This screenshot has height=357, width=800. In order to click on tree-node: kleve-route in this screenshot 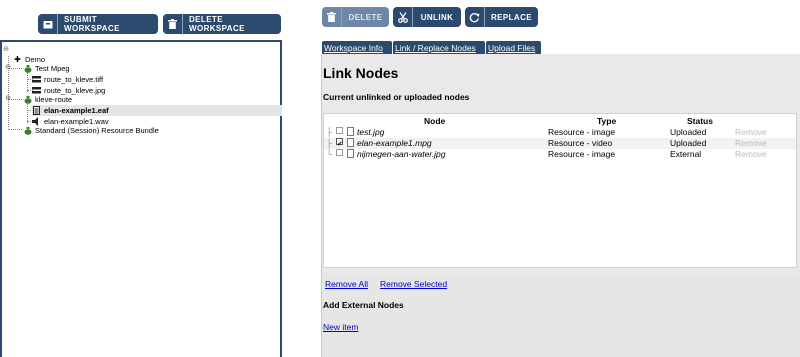, I will do `click(47, 99)`.